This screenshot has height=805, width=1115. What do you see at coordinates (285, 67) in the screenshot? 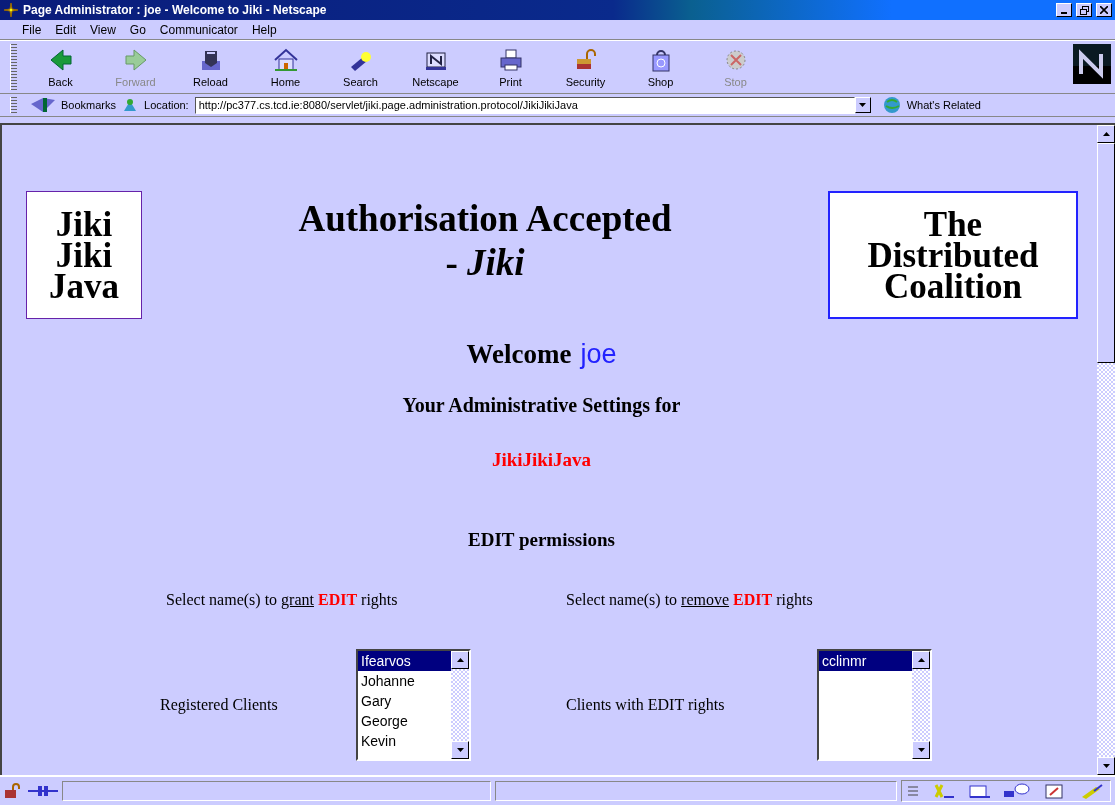
I see `toolbar-button: Home` at bounding box center [285, 67].